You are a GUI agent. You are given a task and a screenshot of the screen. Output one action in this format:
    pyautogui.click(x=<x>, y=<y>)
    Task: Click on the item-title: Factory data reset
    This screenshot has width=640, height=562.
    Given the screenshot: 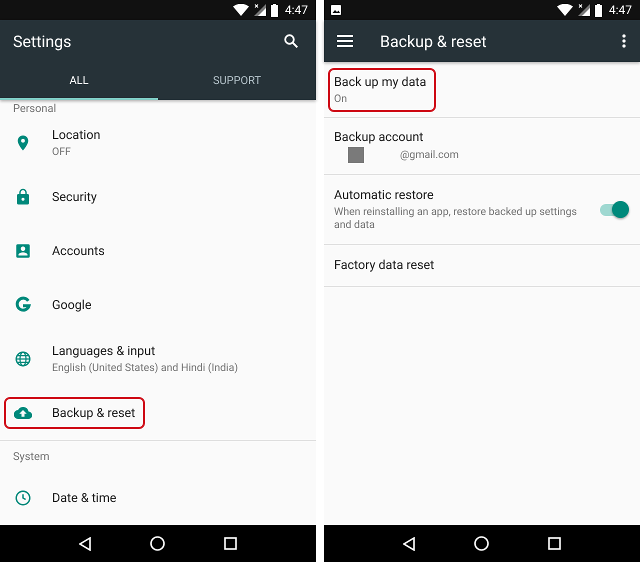 What is the action you would take?
    pyautogui.click(x=384, y=265)
    